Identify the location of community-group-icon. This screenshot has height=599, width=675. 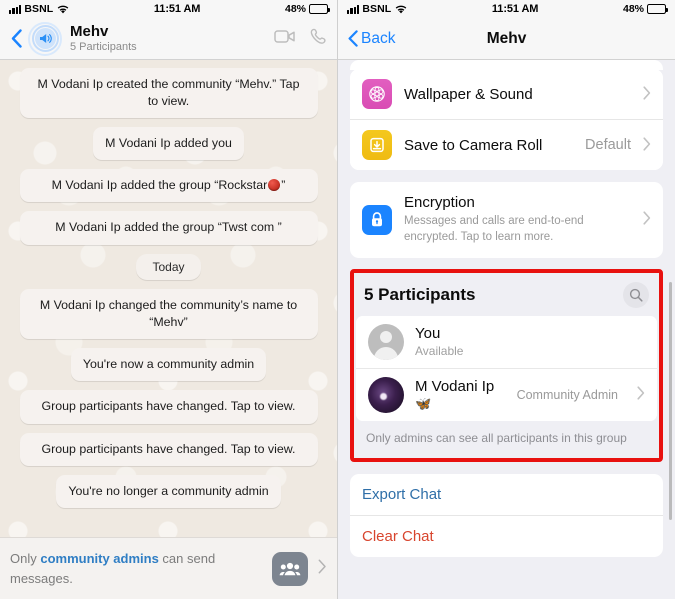
(290, 568).